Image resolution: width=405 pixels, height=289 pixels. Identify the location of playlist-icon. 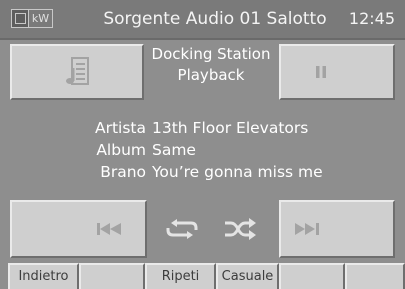
(77, 71).